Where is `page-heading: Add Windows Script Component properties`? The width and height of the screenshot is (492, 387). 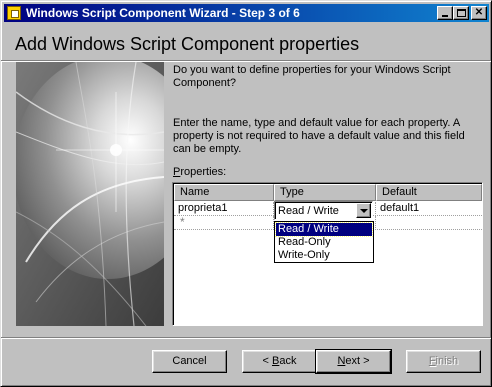
page-heading: Add Windows Script Component properties is located at coordinates (187, 44).